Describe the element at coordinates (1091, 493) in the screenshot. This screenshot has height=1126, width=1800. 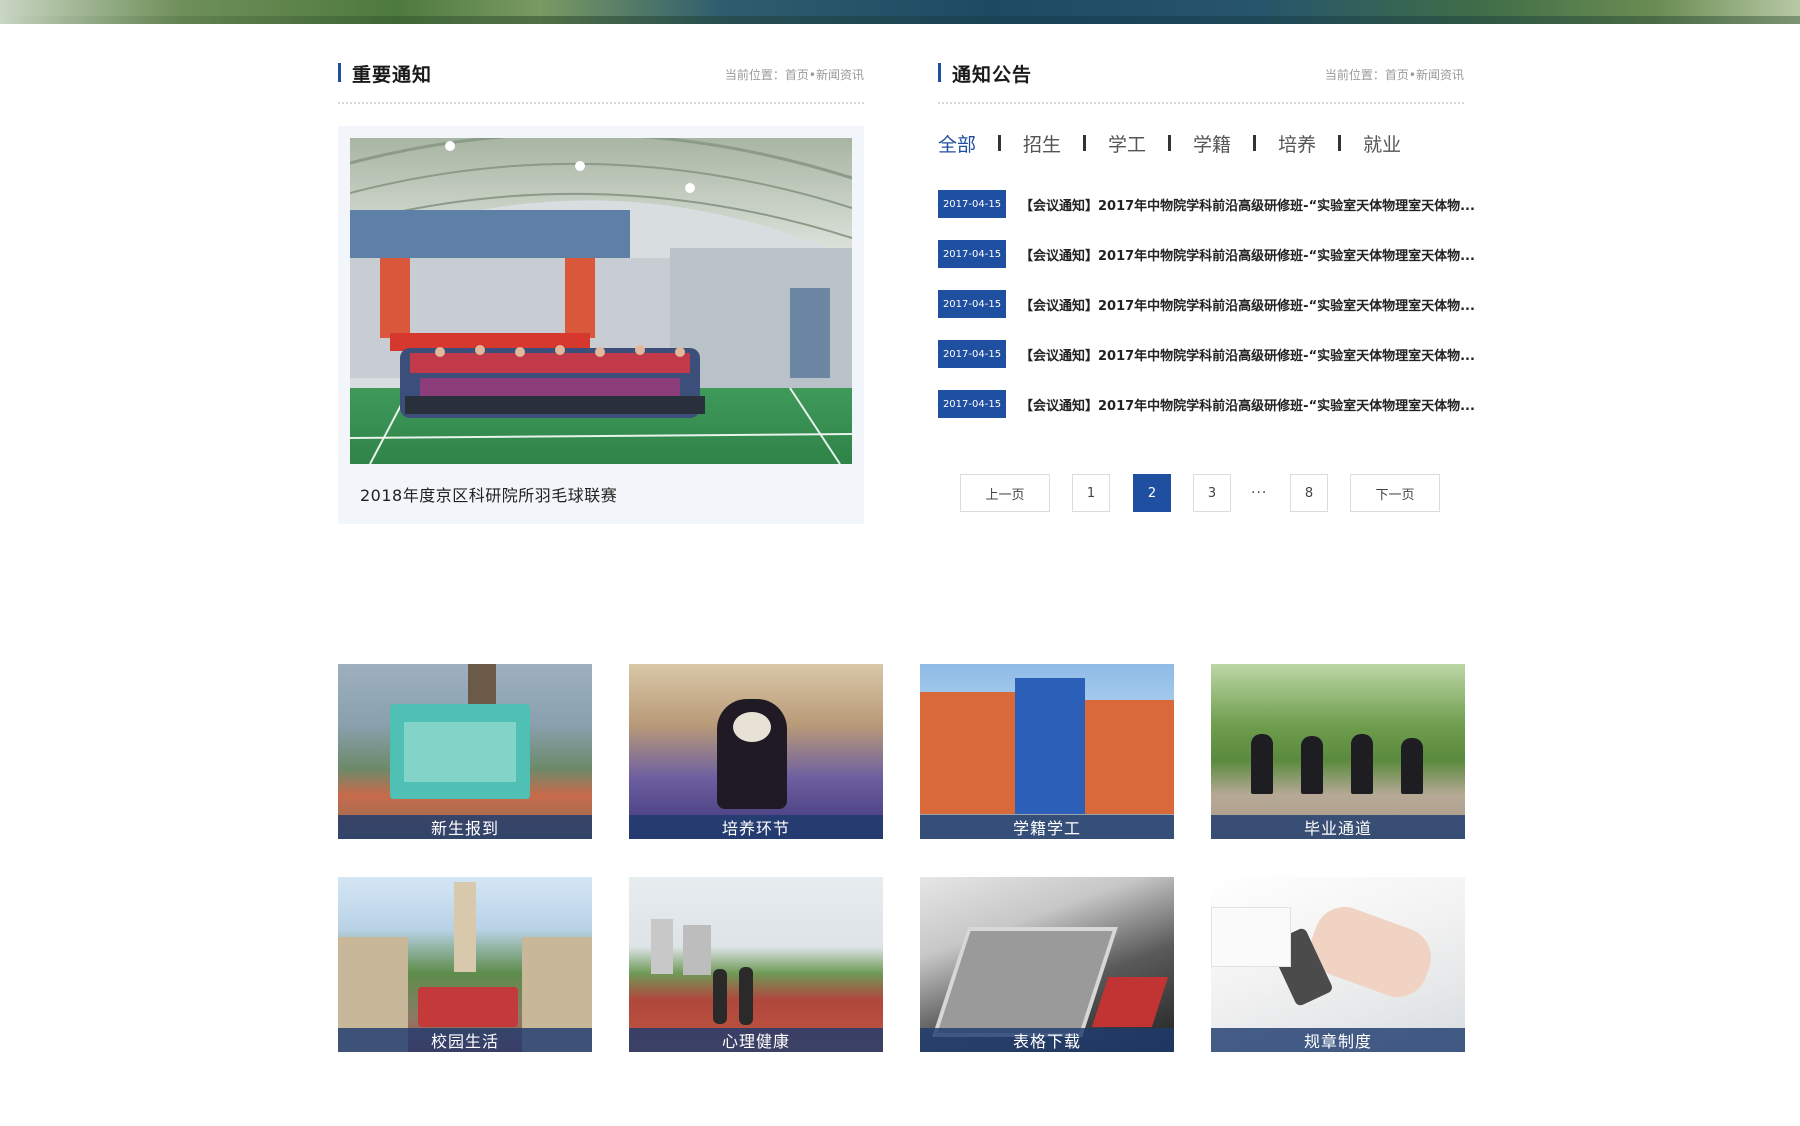
I see `page-1-button: 1` at that location.